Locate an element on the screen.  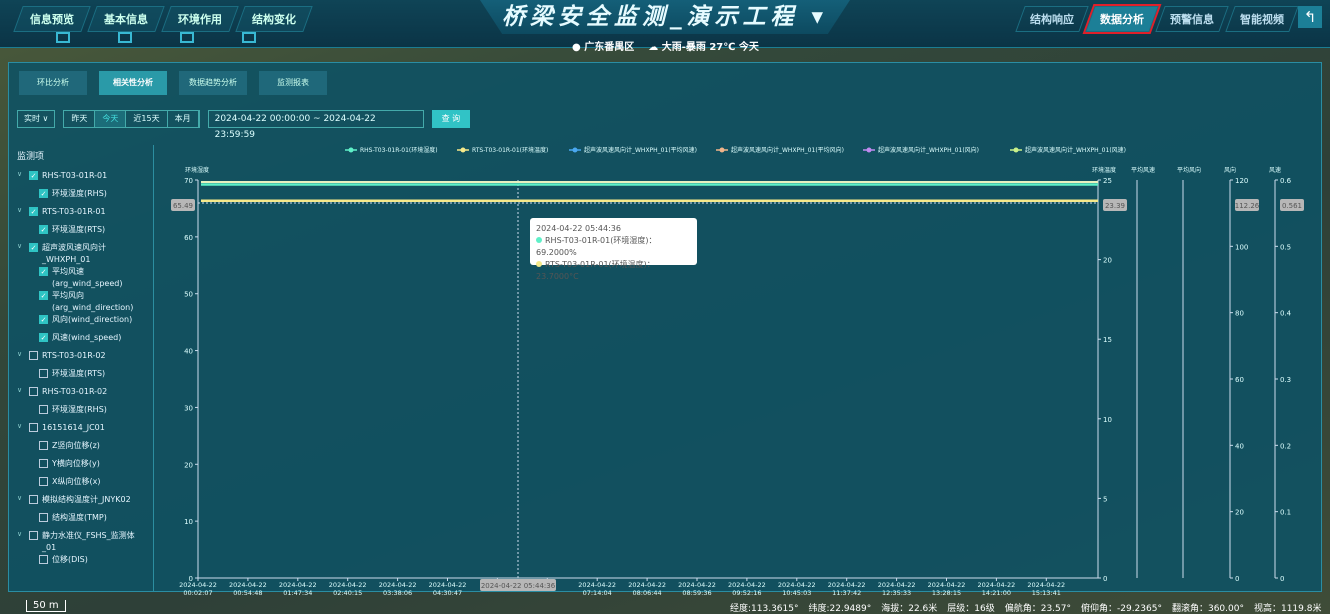
quick-range-button: 昨天 is located at coordinates (80, 119).